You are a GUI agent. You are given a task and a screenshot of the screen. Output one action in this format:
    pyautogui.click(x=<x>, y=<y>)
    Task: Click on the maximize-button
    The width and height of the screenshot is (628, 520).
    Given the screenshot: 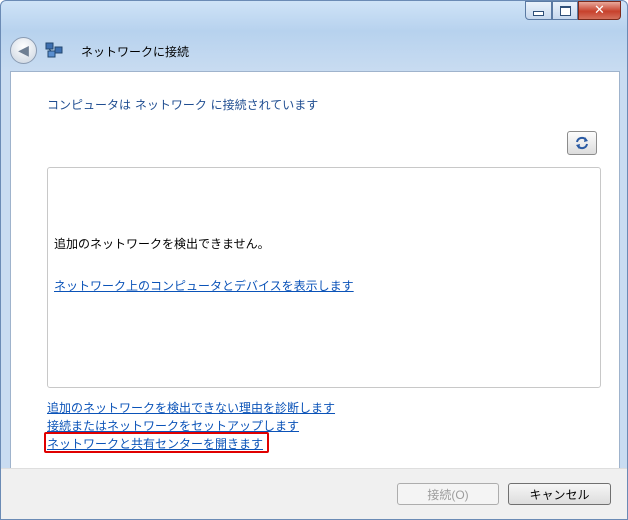 What is the action you would take?
    pyautogui.click(x=565, y=10)
    